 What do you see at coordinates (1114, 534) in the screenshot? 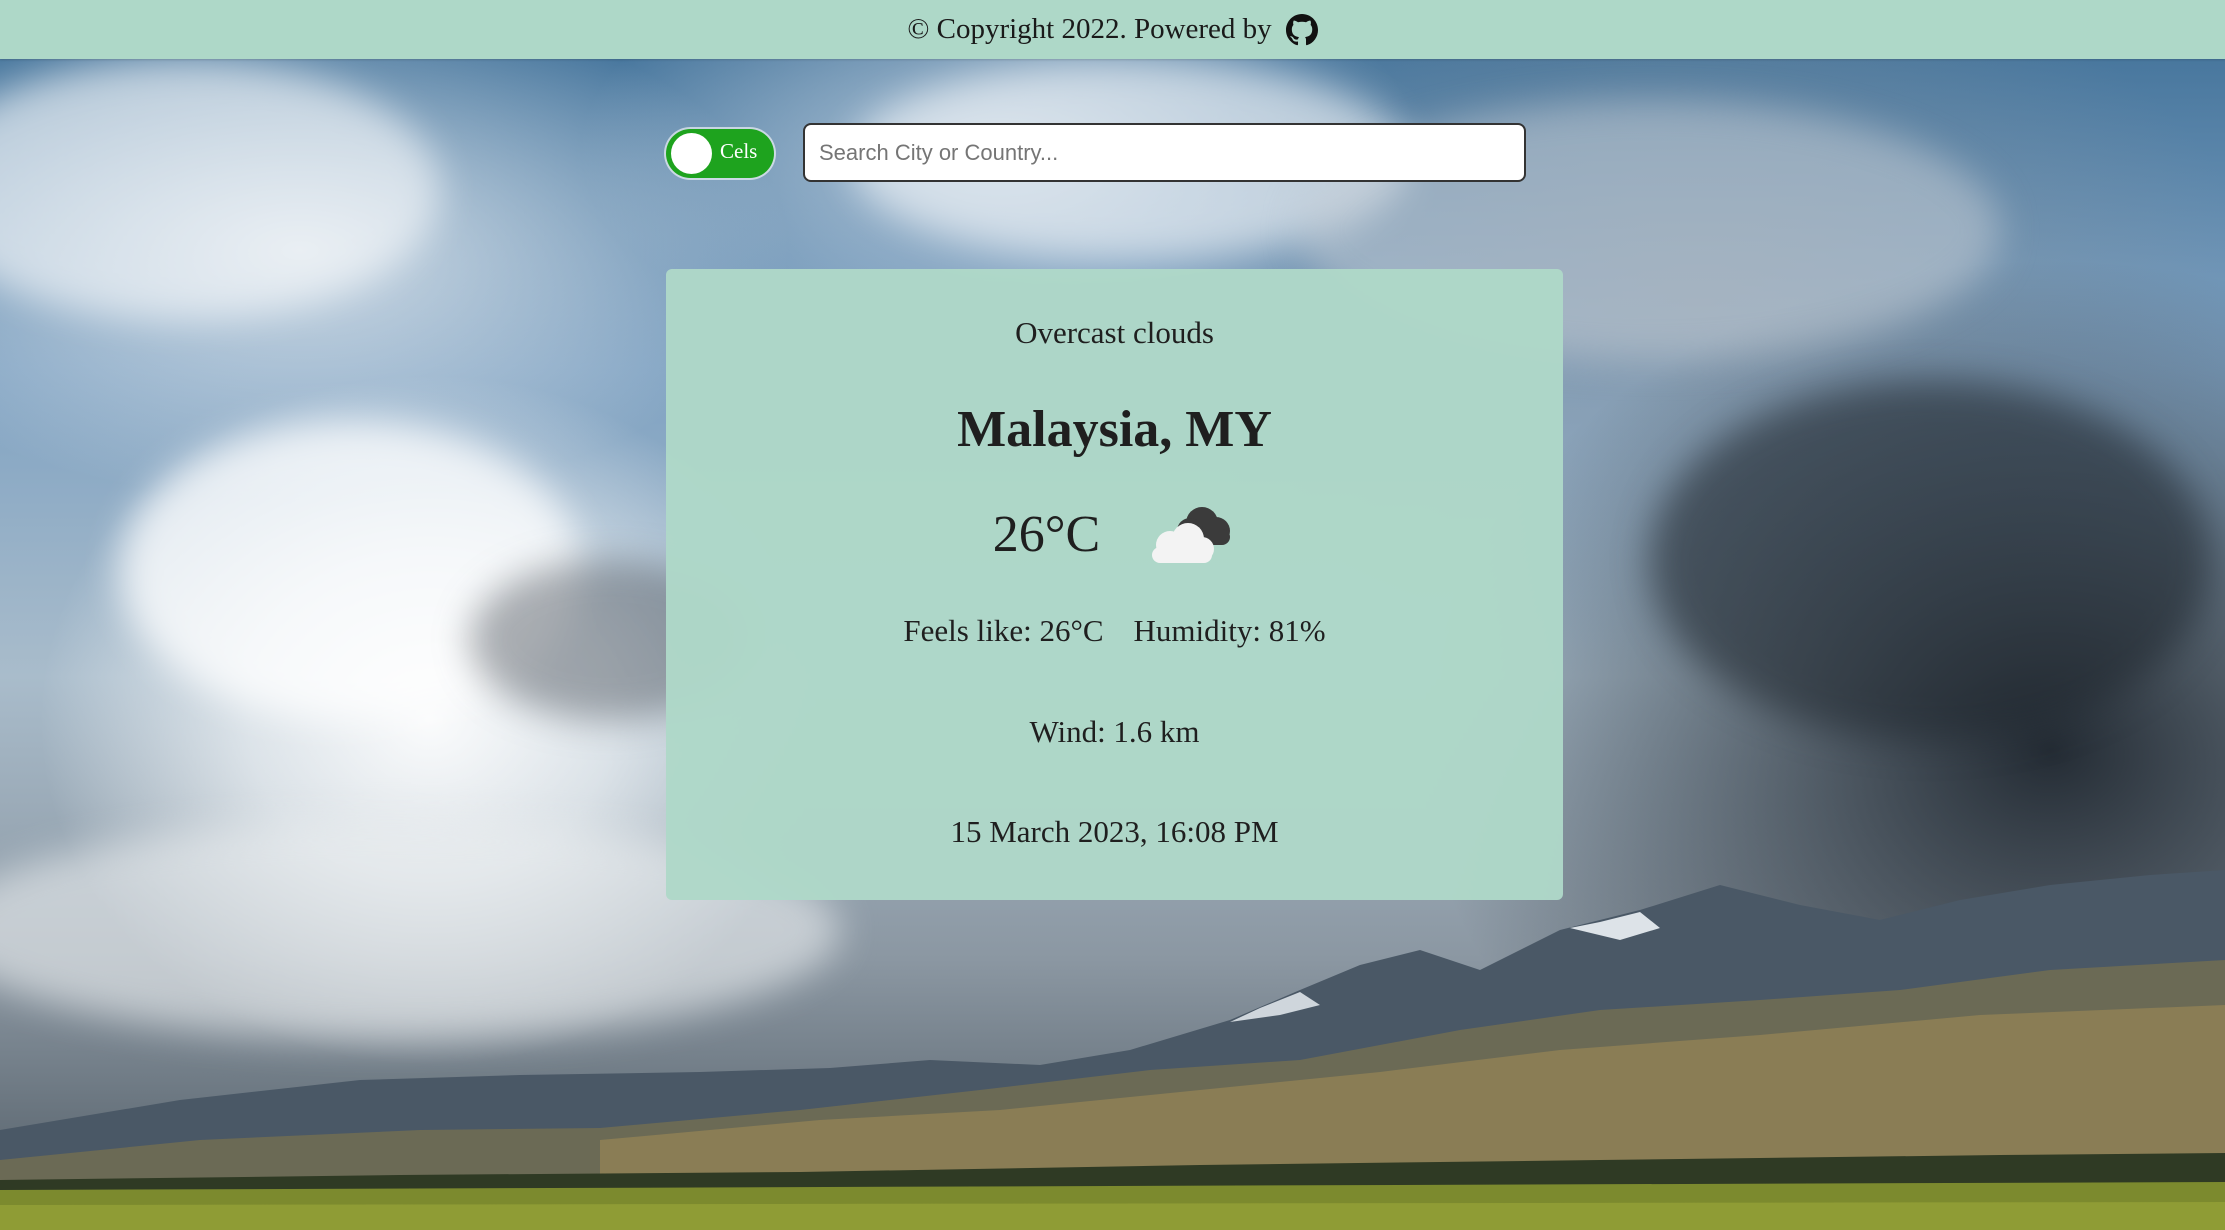
I see `temperature-row: 26°C` at bounding box center [1114, 534].